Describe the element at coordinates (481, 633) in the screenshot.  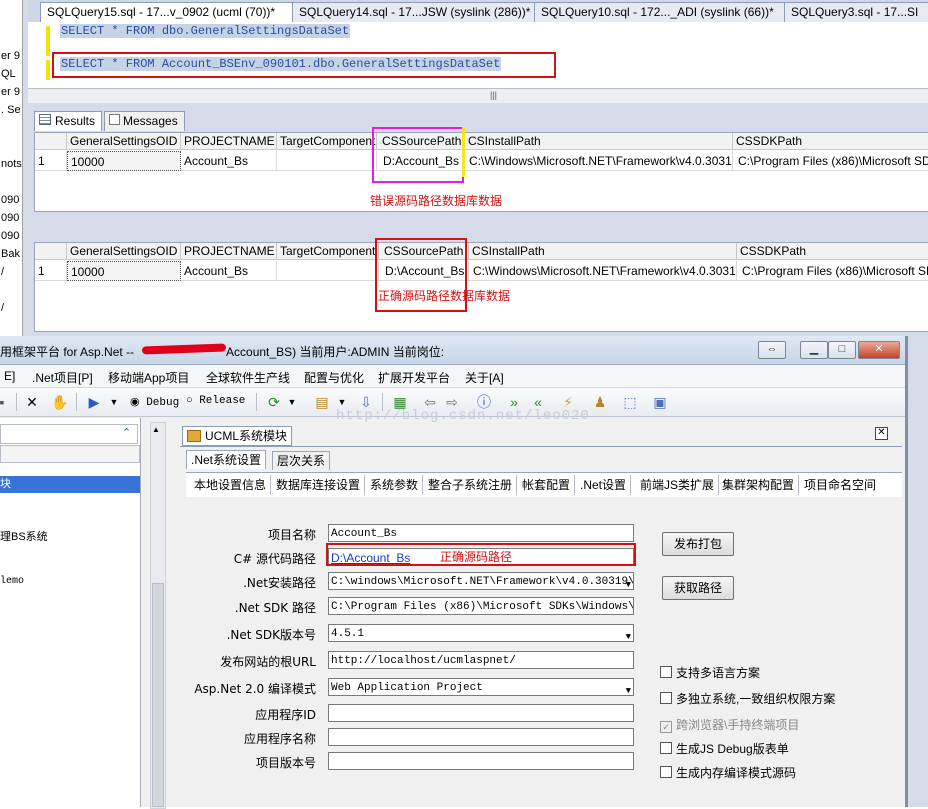
I see `net-sdk-version-select: 4.5.1 ▼` at that location.